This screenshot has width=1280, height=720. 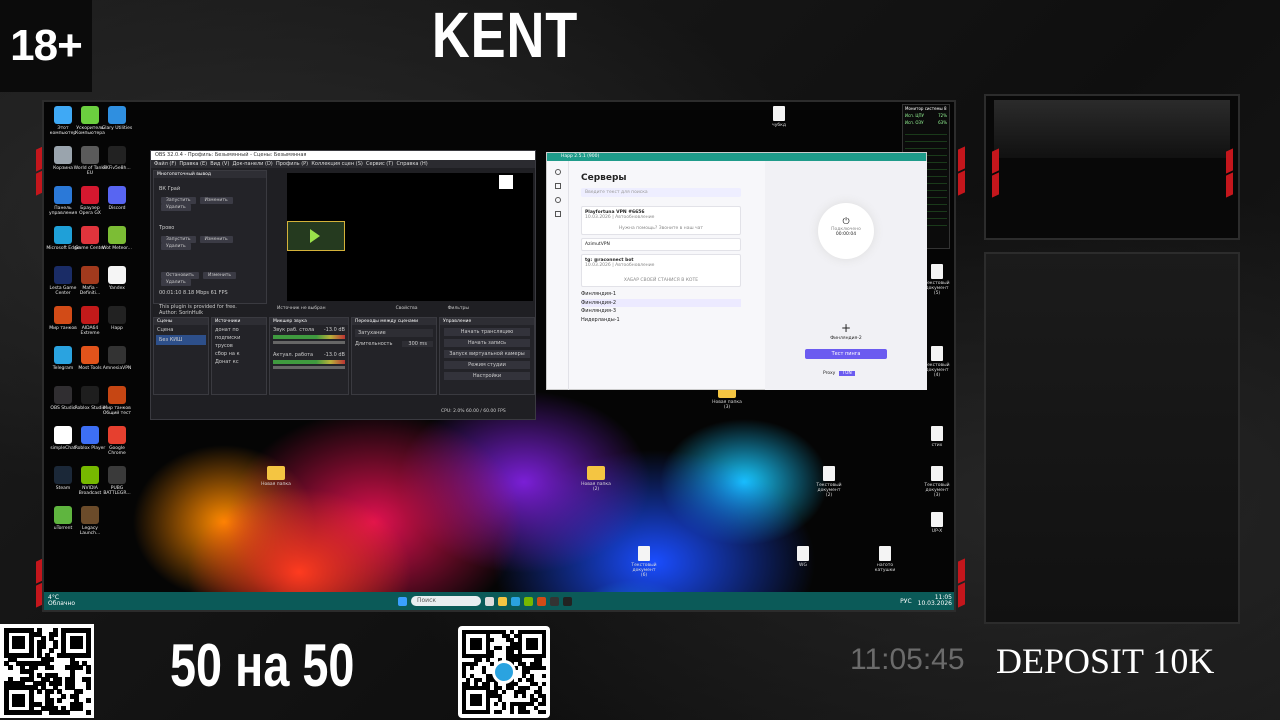 I want to click on desktop-shortcut: Glary Utilities, so click(x=117, y=118).